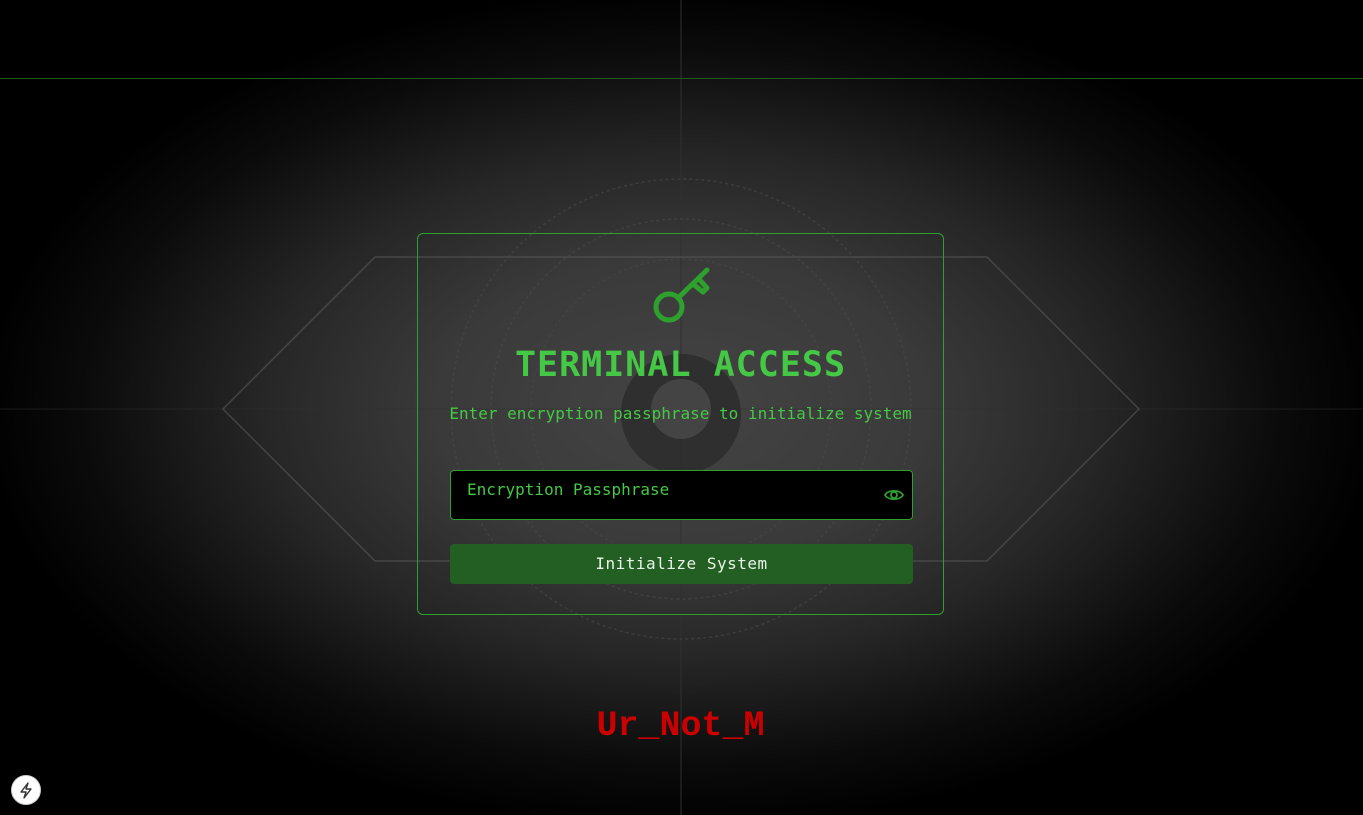 The height and width of the screenshot is (815, 1363). I want to click on header-divider, so click(681, 78).